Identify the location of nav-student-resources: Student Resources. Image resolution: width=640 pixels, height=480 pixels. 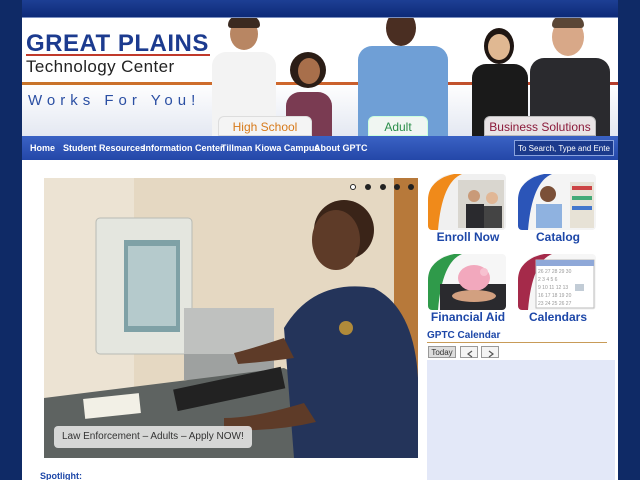
(104, 148).